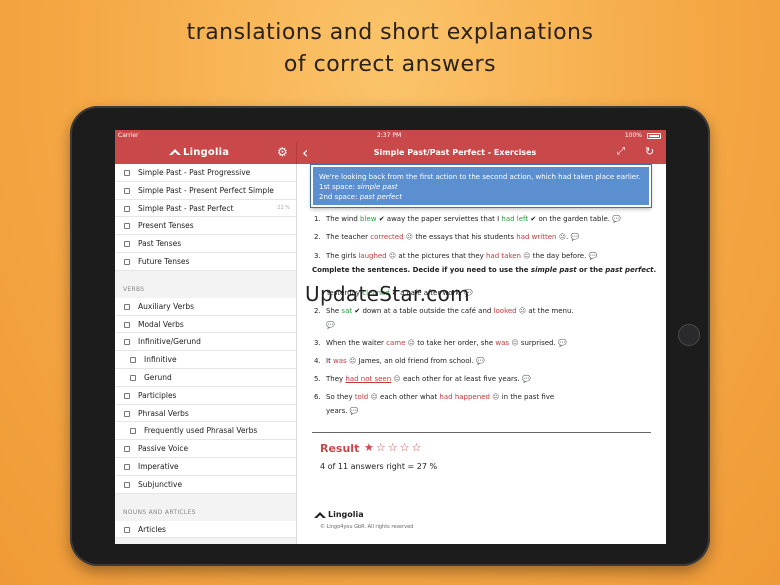 This screenshot has width=780, height=585. What do you see at coordinates (415, 361) in the screenshot?
I see `exercise-text: James, an old friend from school.` at bounding box center [415, 361].